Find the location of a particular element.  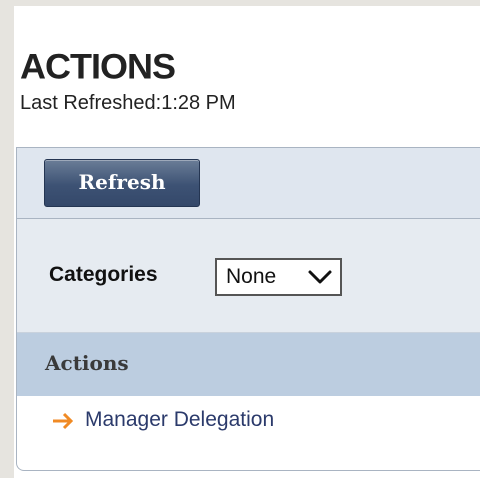

manager-delegation-link: Manager Delegation is located at coordinates (179, 420).